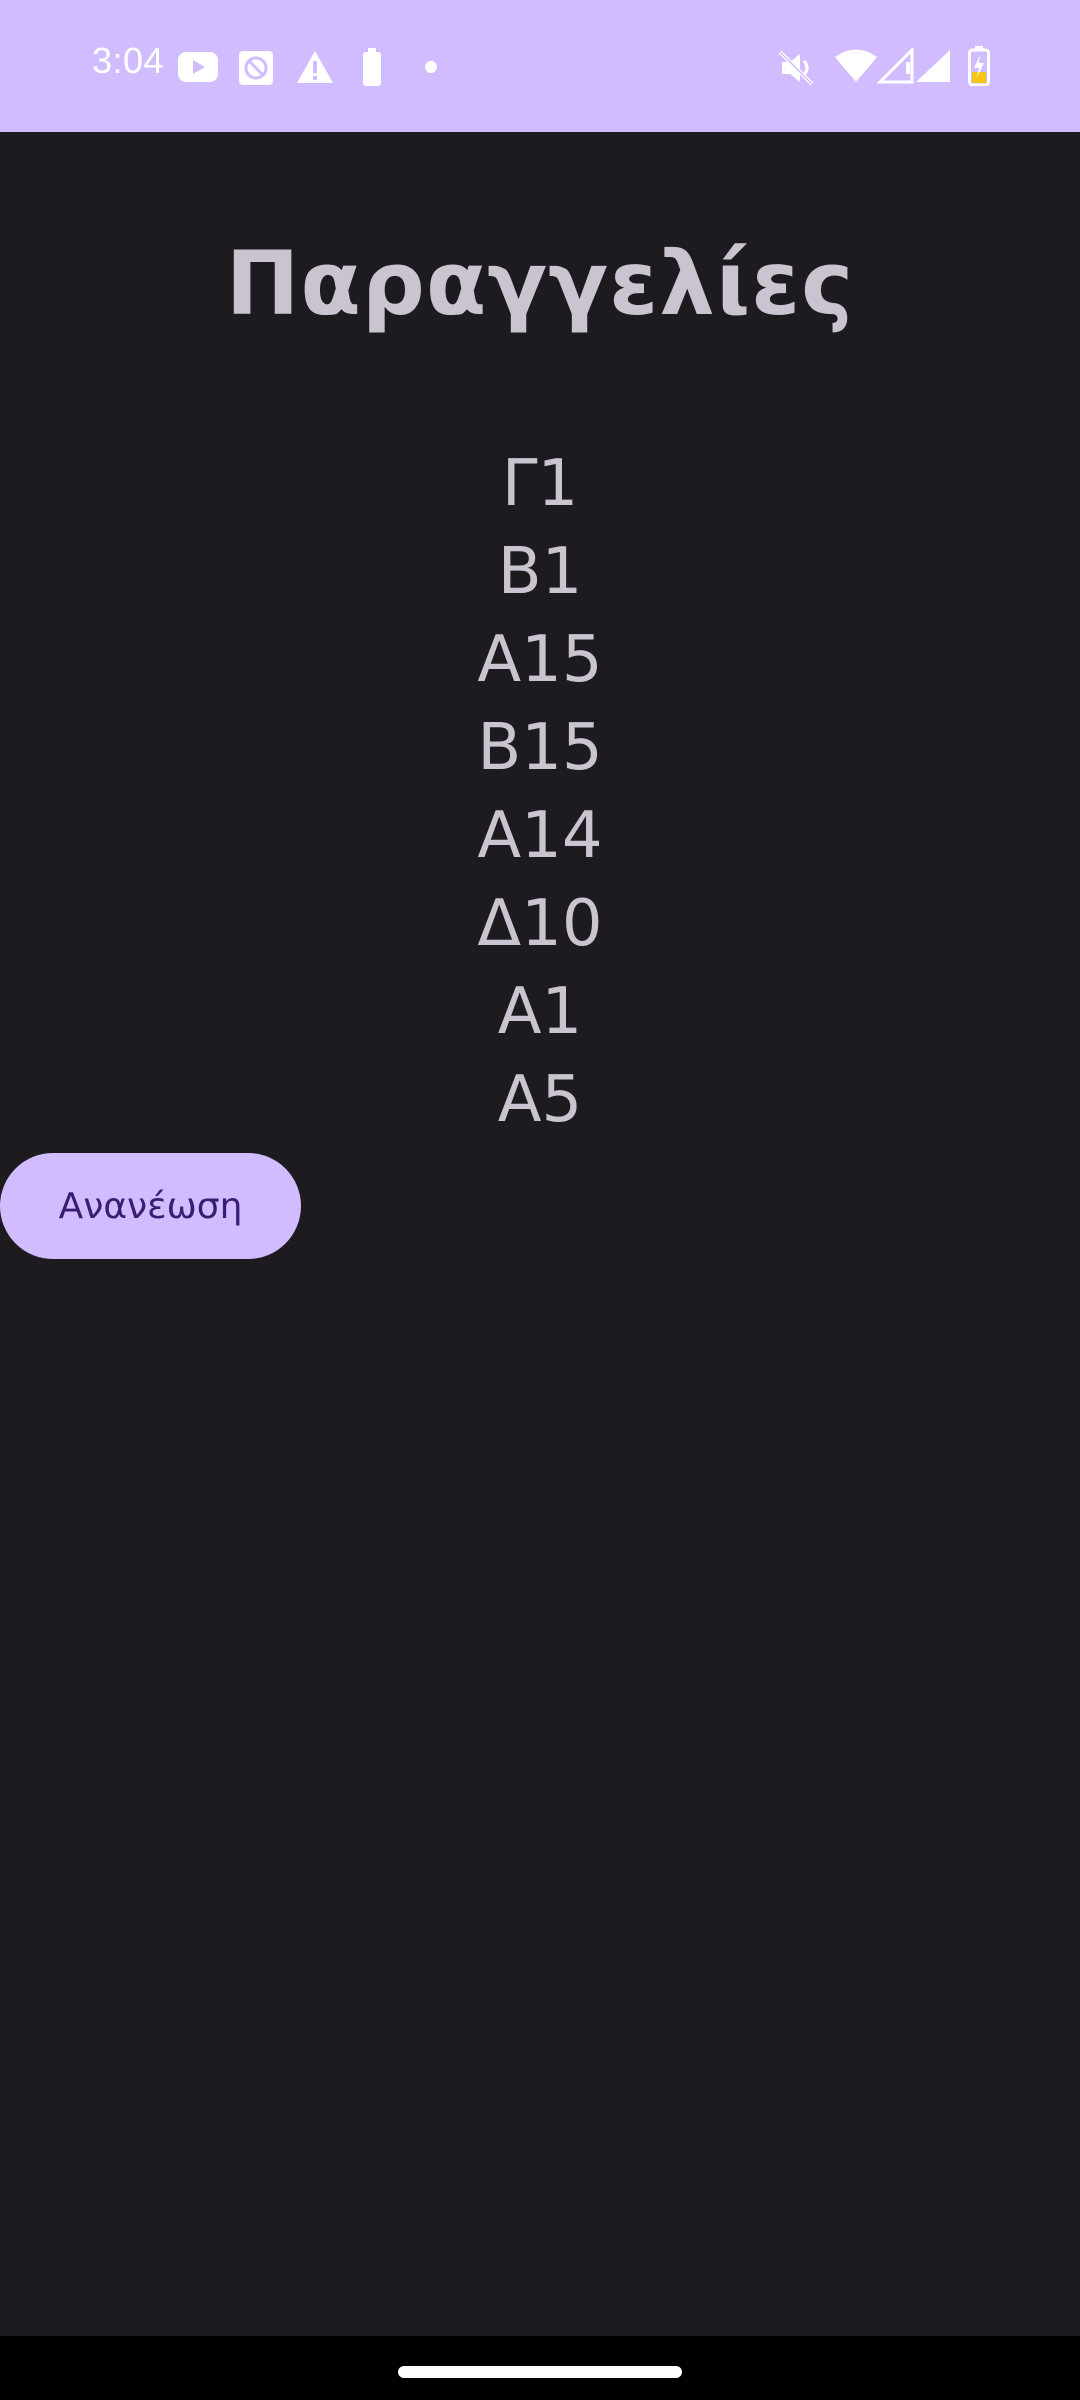  Describe the element at coordinates (540, 924) in the screenshot. I see `order-item: Δ10` at that location.